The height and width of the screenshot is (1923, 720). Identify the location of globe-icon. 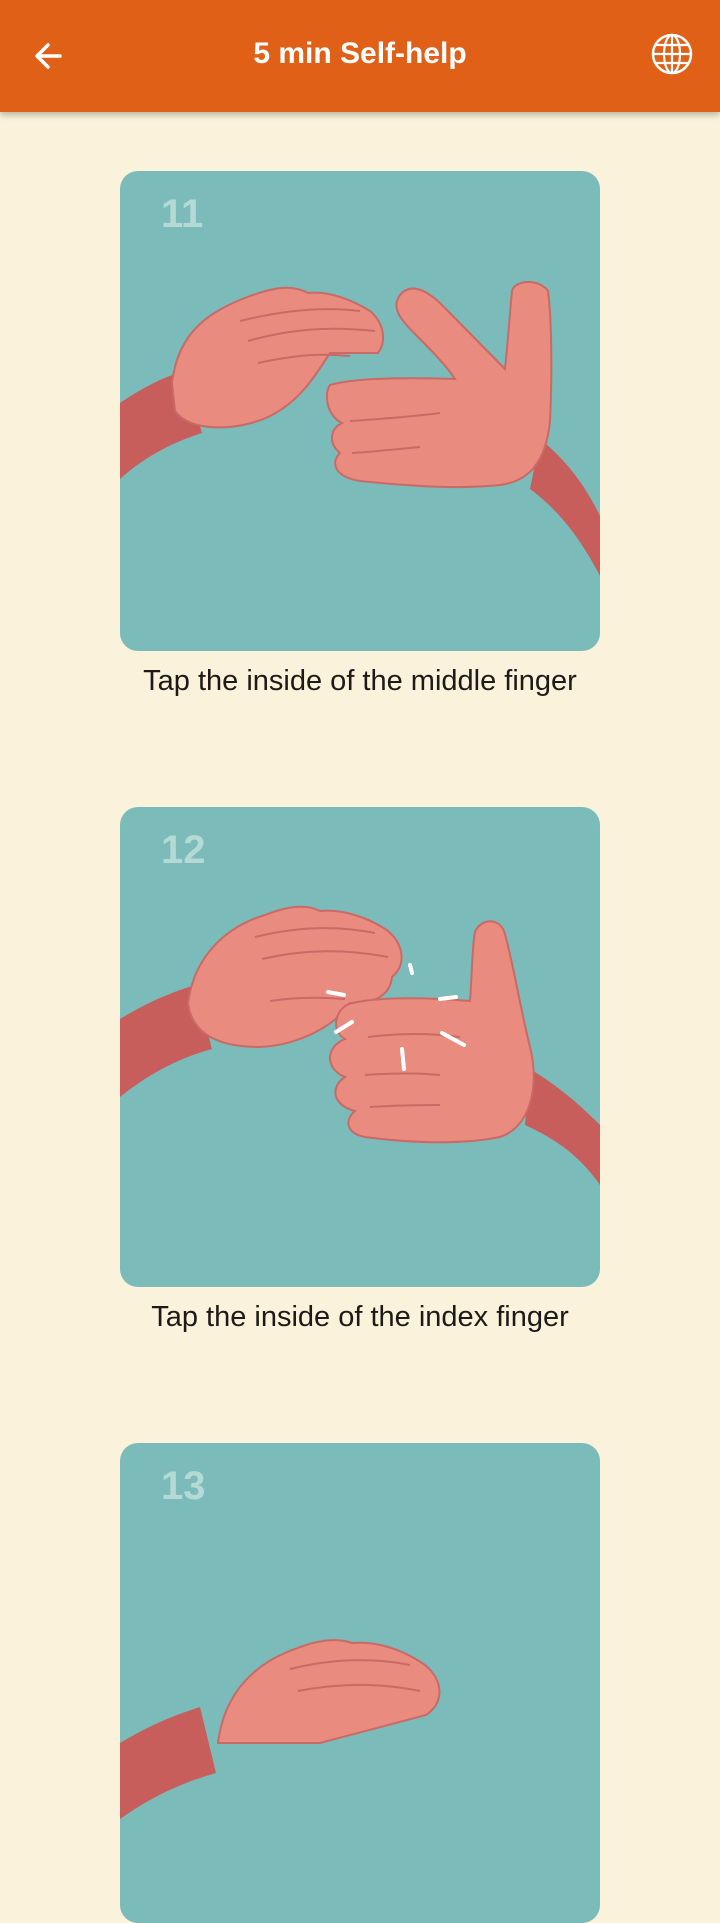
(672, 54).